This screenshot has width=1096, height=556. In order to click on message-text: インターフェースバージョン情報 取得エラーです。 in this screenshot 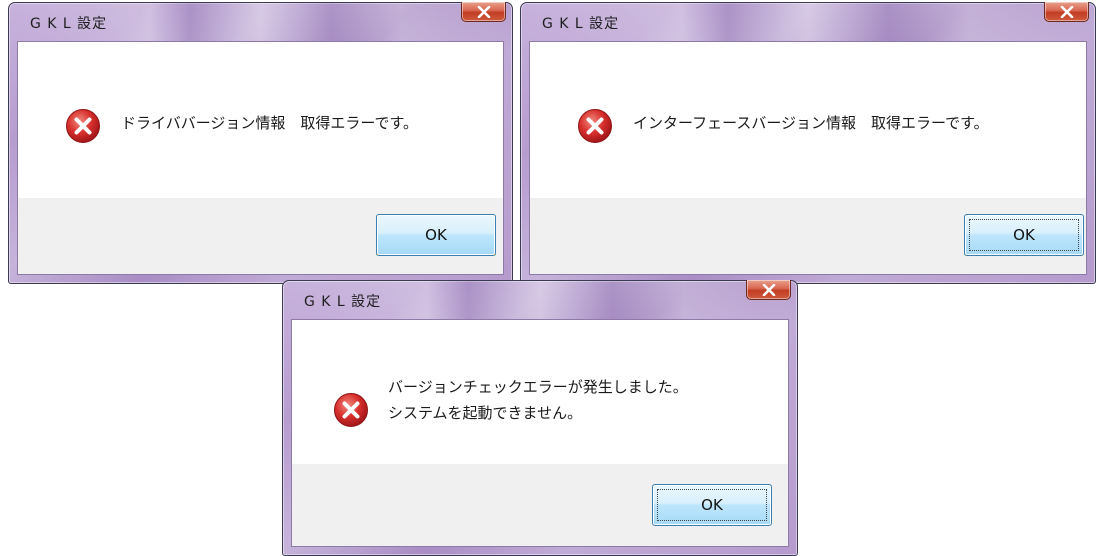, I will do `click(811, 123)`.